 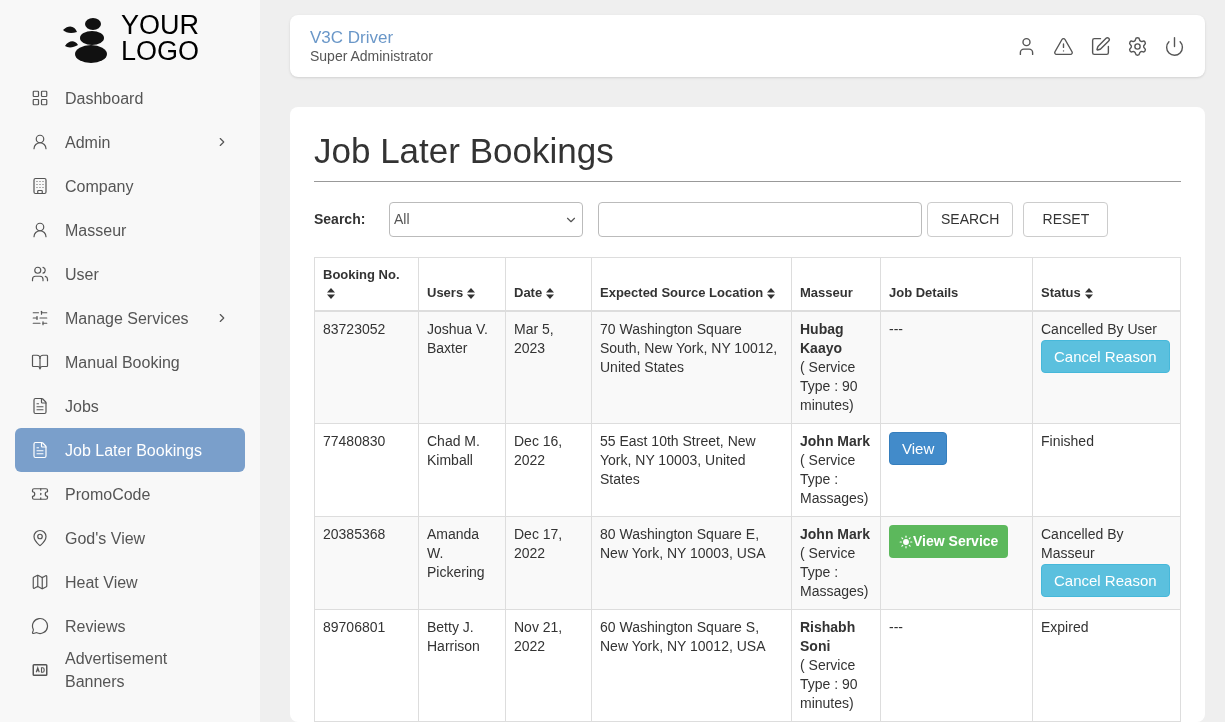 I want to click on sidebar-item: Manage Services, so click(x=130, y=318).